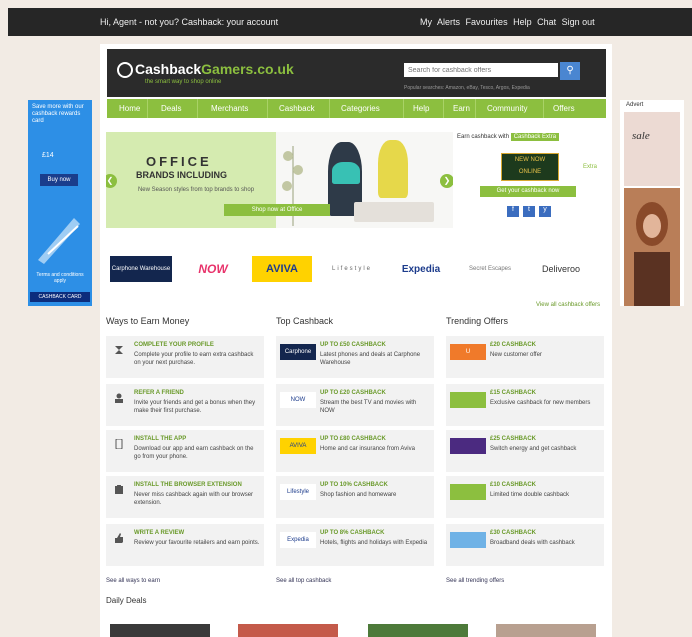 Image resolution: width=692 pixels, height=637 pixels. Describe the element at coordinates (277, 210) in the screenshot. I see `hero-cta-button: Shop now at Office` at that location.